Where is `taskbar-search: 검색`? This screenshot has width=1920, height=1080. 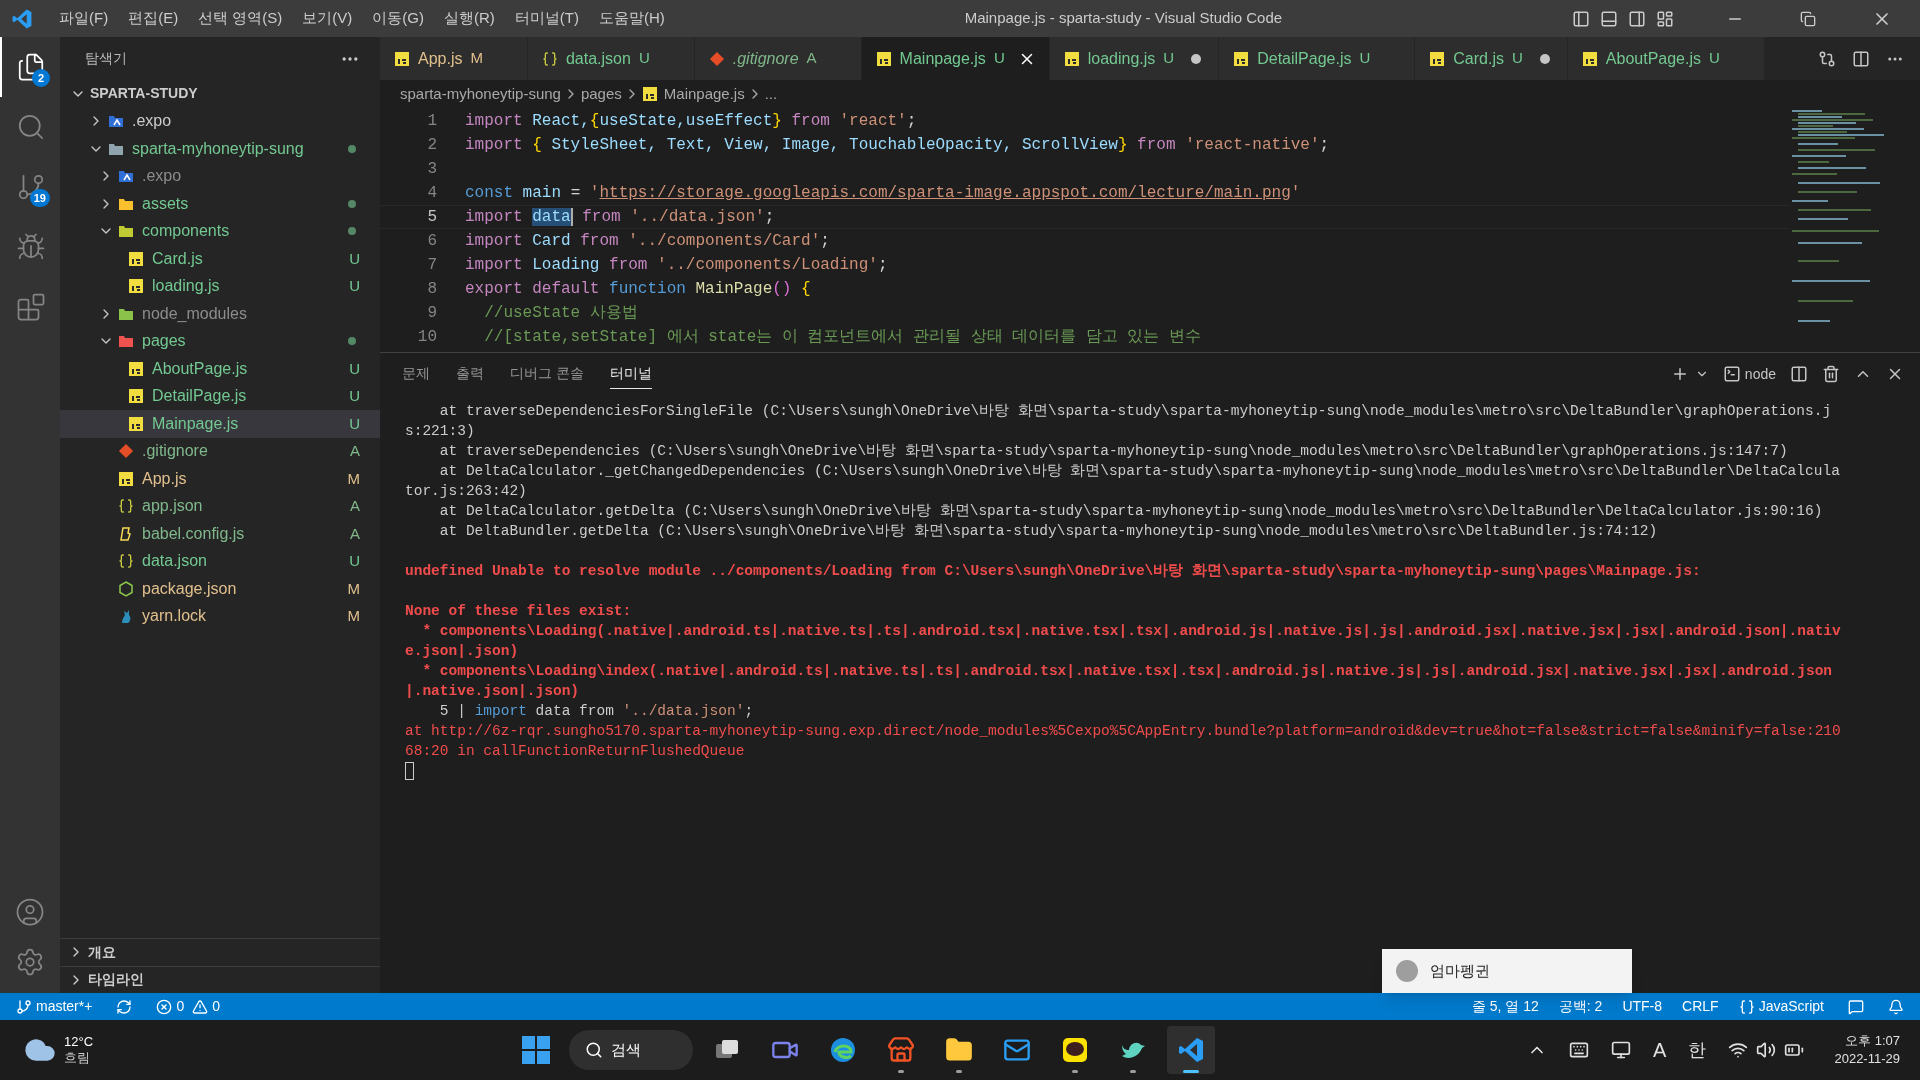
taskbar-search: 검색 is located at coordinates (630, 1050).